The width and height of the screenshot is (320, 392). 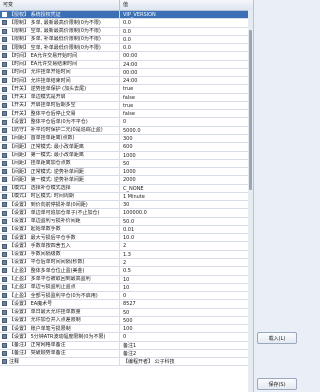 I want to click on table-row: 【设置】 单日最大允许挂单数量 50, so click(x=126, y=312).